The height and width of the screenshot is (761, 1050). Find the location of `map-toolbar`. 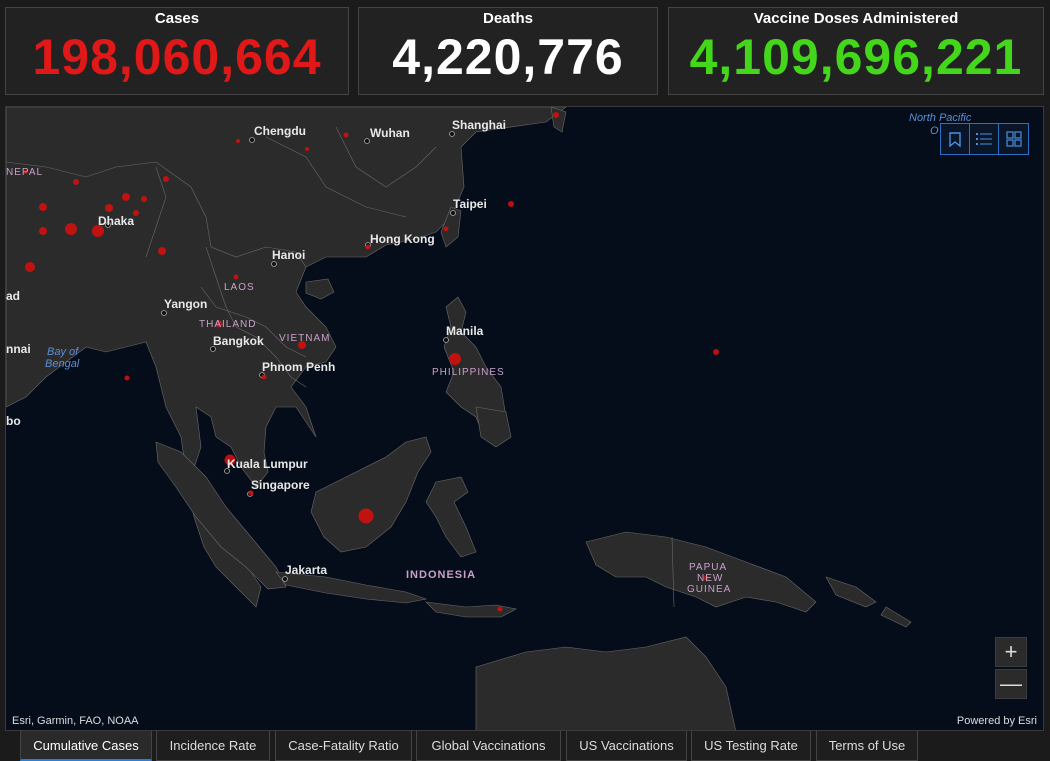

map-toolbar is located at coordinates (984, 139).